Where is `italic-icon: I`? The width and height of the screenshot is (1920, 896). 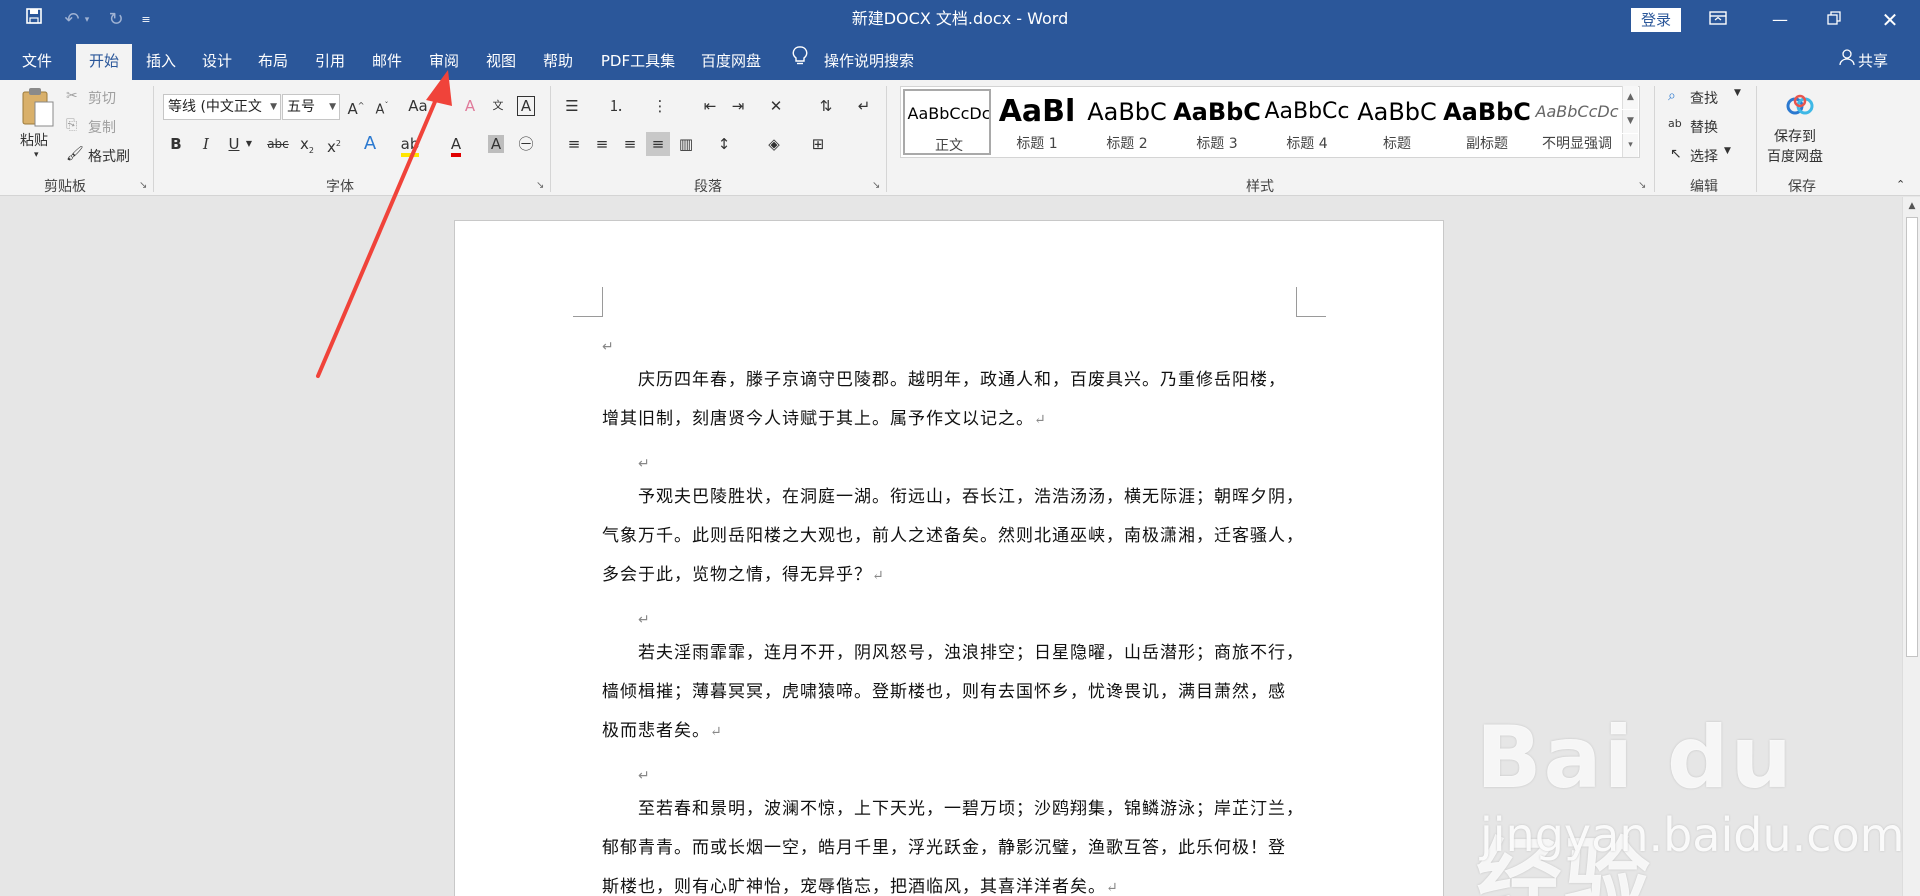
italic-icon: I is located at coordinates (206, 144).